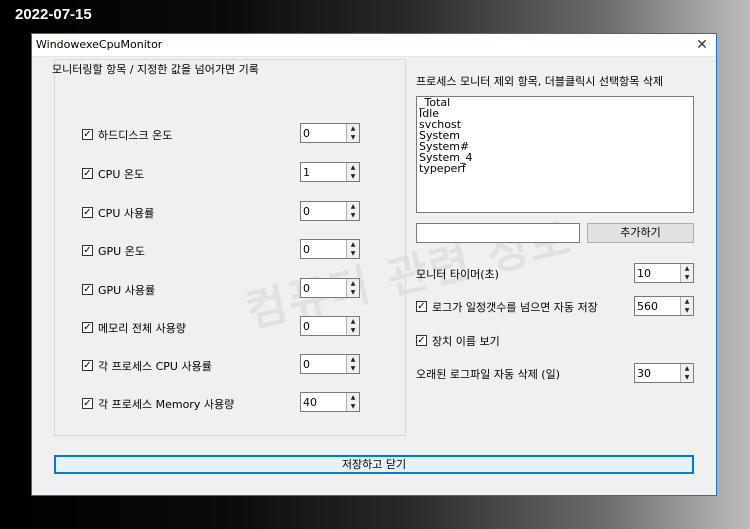  I want to click on timer-spinner: ▲ ▼, so click(664, 273).